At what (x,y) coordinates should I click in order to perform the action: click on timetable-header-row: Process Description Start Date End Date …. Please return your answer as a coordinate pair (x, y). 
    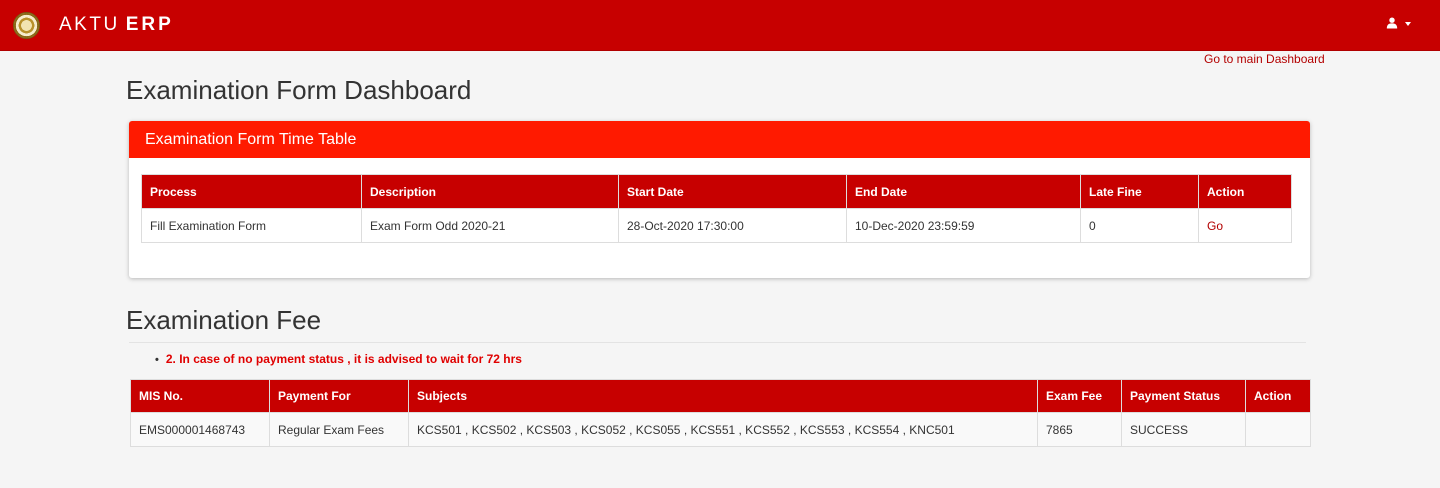
    Looking at the image, I should click on (716, 191).